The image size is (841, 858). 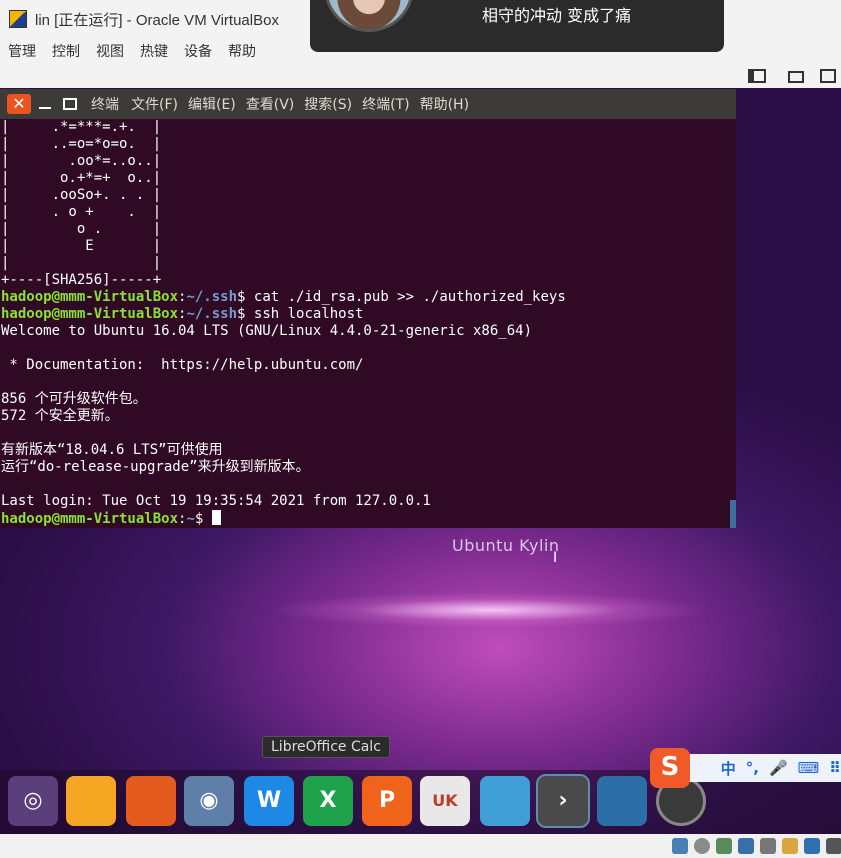 What do you see at coordinates (18, 19) in the screenshot?
I see `virtualbox-app-icon` at bounding box center [18, 19].